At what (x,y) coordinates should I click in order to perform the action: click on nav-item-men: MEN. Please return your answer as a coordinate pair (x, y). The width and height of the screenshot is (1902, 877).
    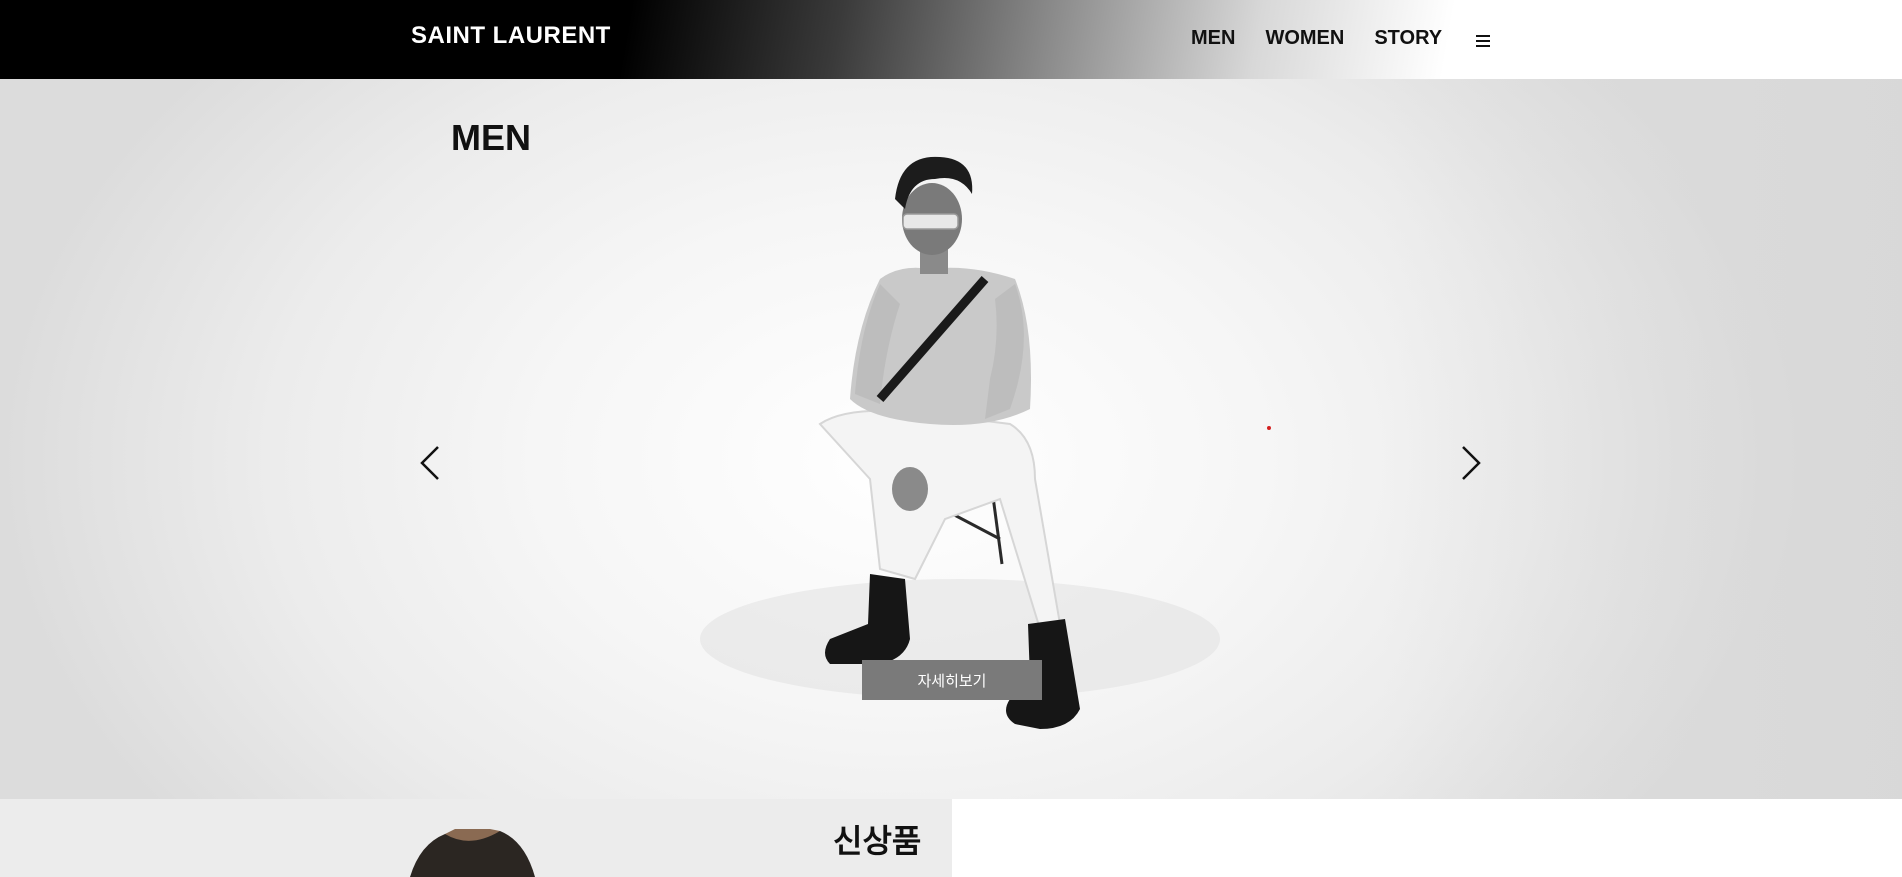
    Looking at the image, I should click on (1213, 38).